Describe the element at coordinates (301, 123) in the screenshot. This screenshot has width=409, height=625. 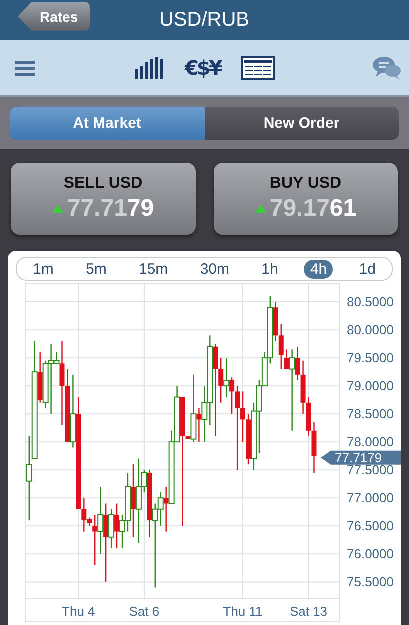
I see `order-type-tab: New Order` at that location.